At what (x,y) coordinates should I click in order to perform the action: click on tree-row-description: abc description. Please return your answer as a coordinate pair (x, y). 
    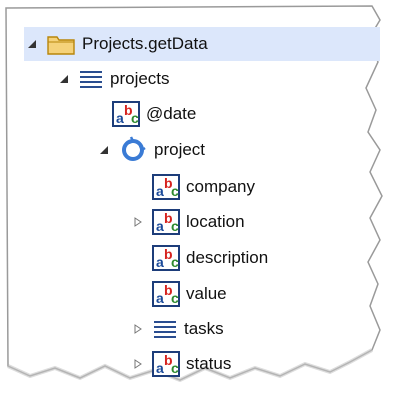
    Looking at the image, I should click on (250, 258).